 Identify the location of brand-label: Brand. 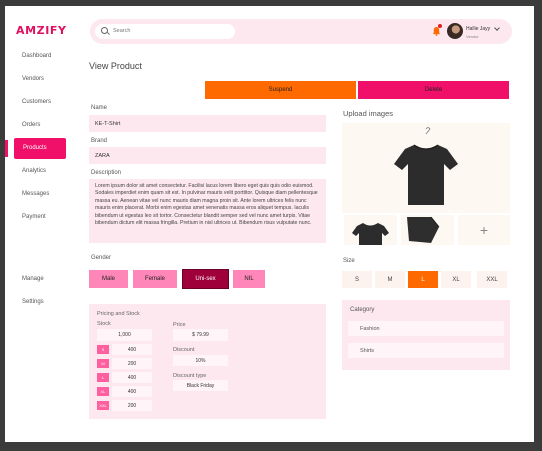
(99, 141).